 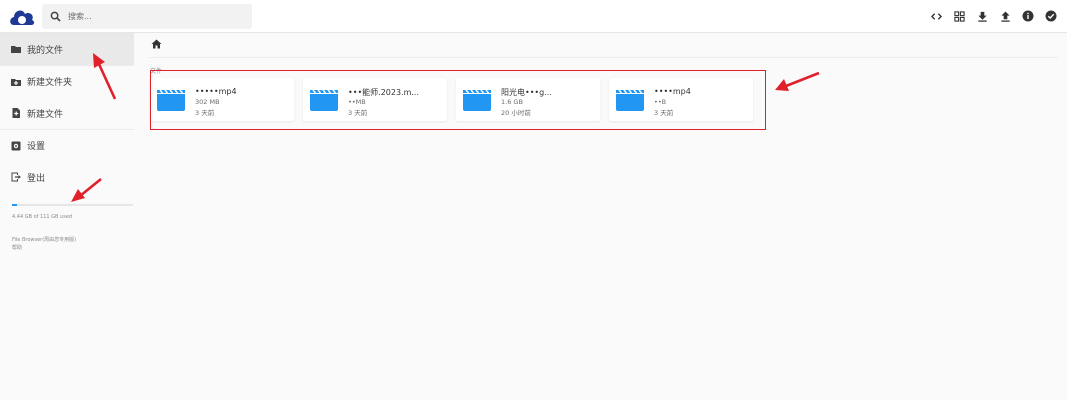 I want to click on logout-icon, so click(x=16, y=177).